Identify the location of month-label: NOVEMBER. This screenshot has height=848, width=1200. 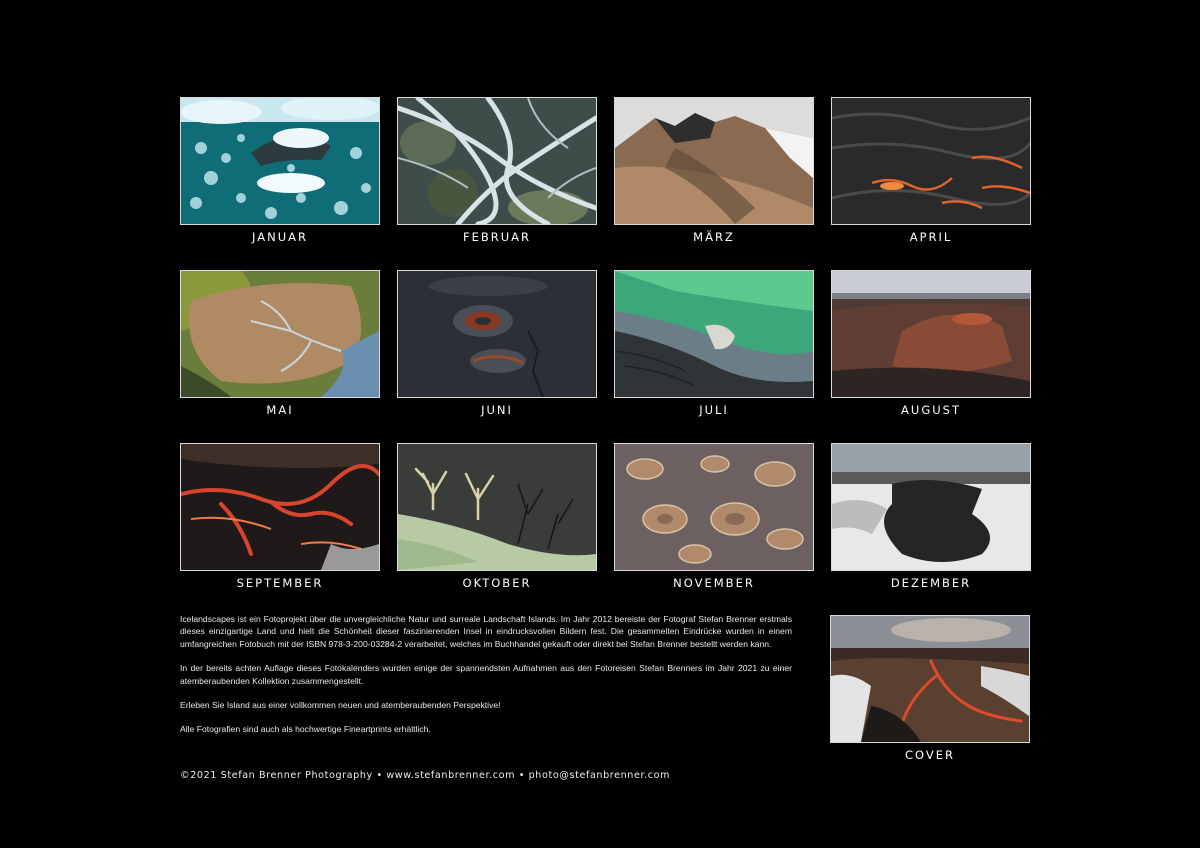
(714, 583).